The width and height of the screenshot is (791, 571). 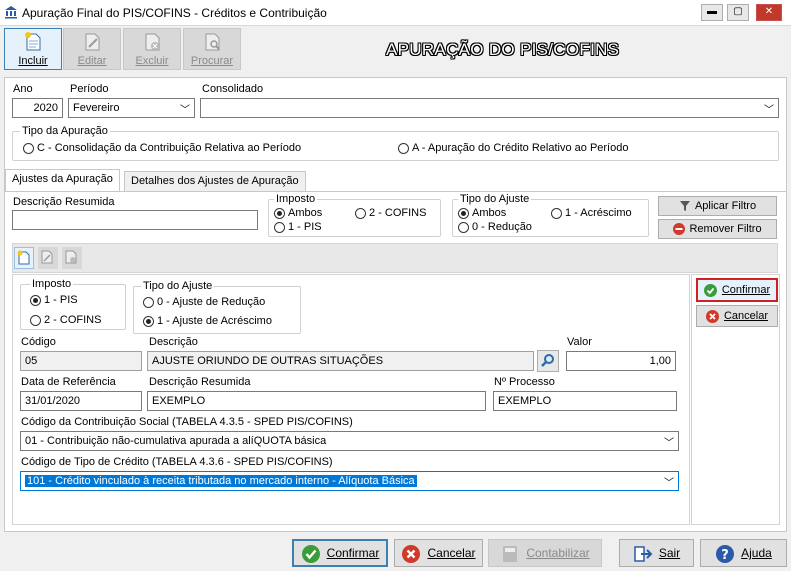 I want to click on radio-on-icon, so click(x=148, y=321).